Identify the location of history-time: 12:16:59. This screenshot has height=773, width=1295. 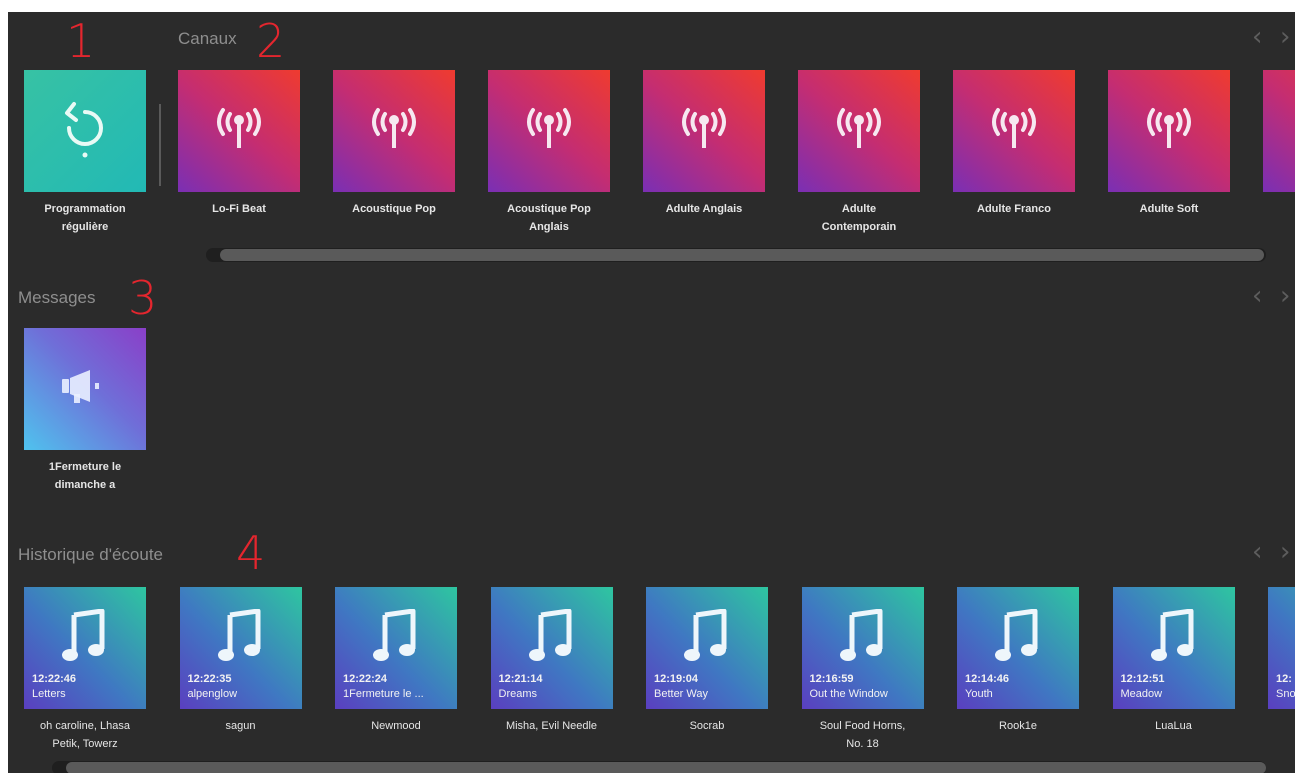
(831, 679).